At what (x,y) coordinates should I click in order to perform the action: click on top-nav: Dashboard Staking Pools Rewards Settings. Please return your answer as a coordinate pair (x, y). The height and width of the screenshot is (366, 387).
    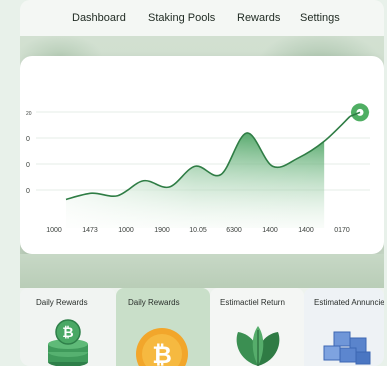
    Looking at the image, I should click on (202, 18).